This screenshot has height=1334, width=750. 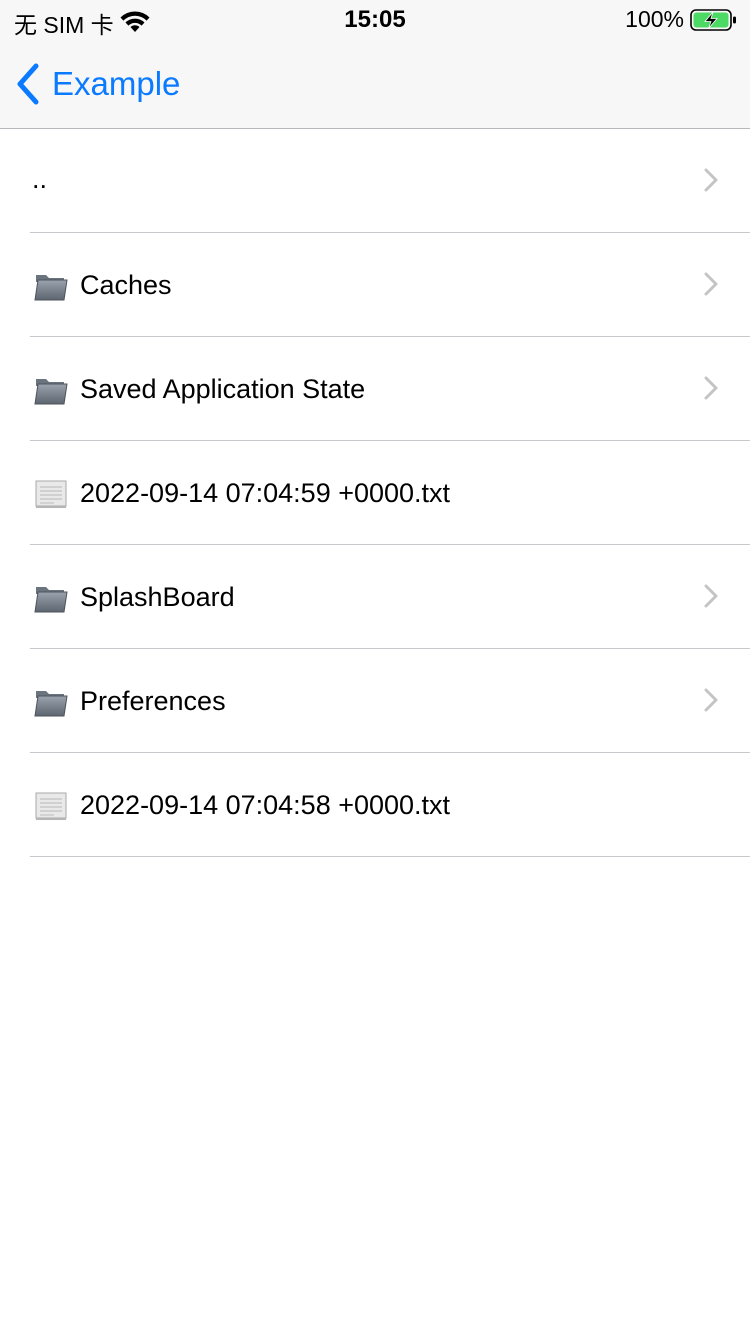 I want to click on list-item-folder: Preferences, so click(x=375, y=701).